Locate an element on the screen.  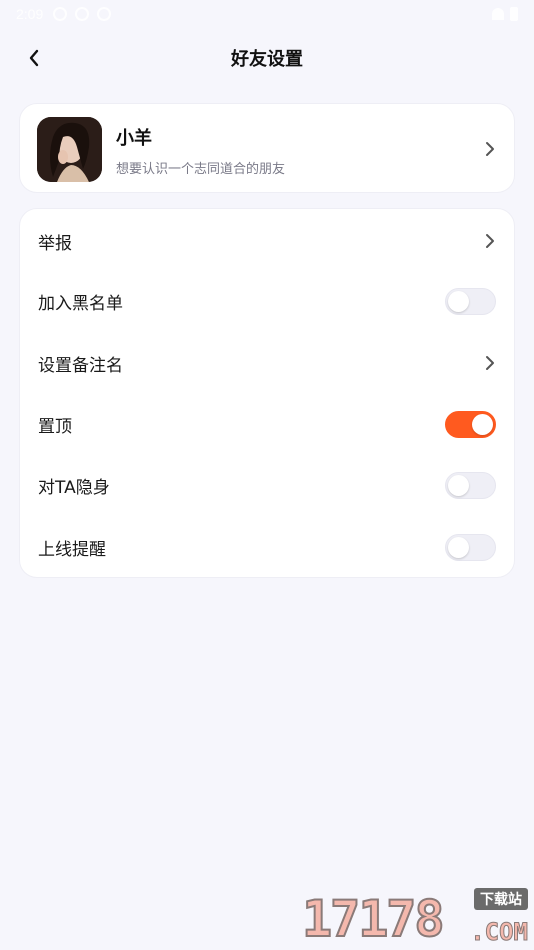
invisible-toggle is located at coordinates (470, 485).